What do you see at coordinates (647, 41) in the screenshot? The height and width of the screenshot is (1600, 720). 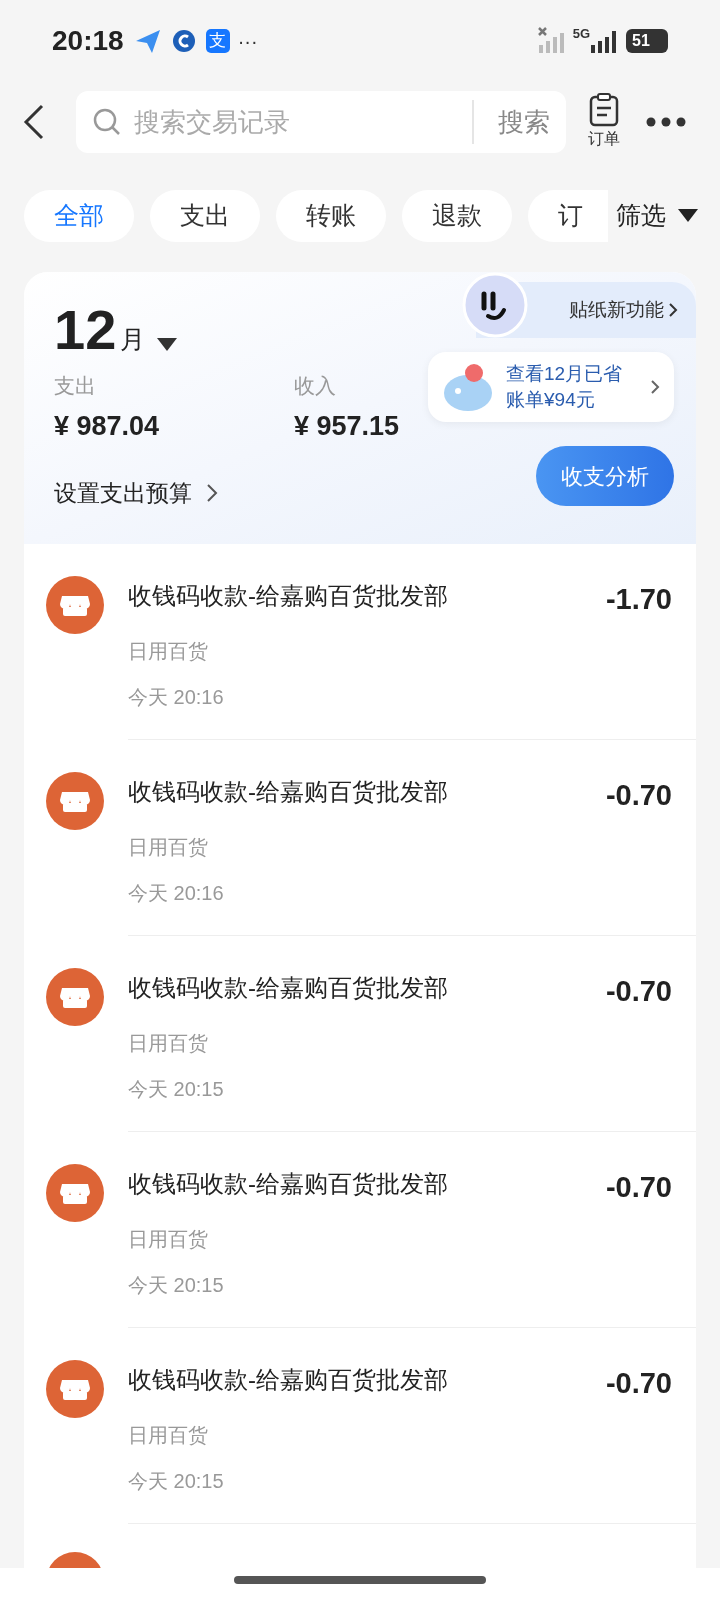 I see `battery-indicator: 51` at bounding box center [647, 41].